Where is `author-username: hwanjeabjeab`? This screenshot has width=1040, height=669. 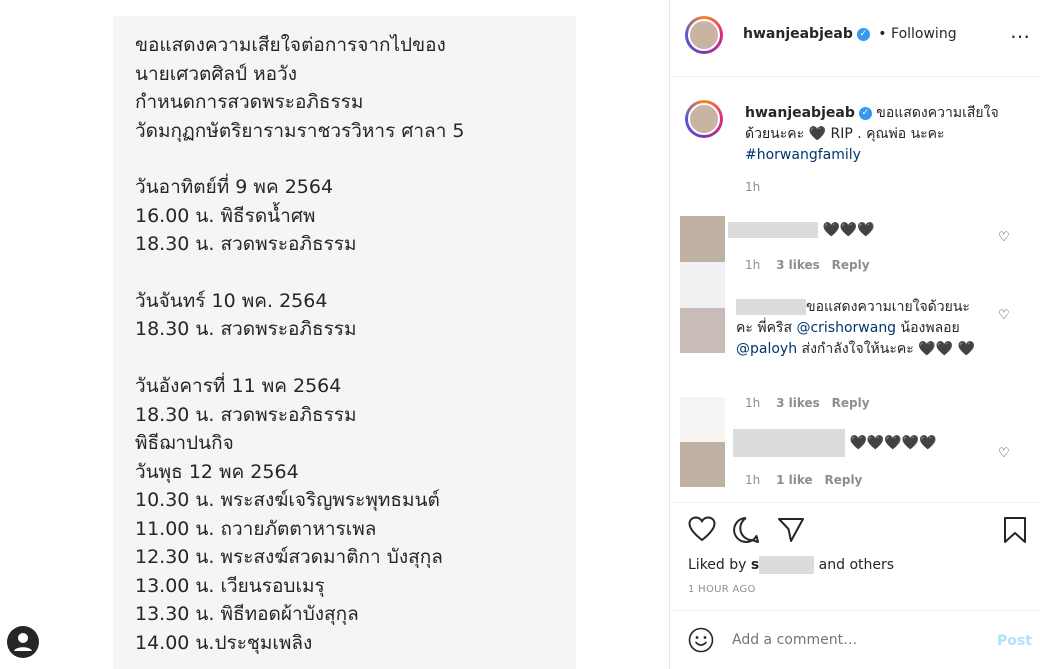 author-username: hwanjeabjeab is located at coordinates (798, 34).